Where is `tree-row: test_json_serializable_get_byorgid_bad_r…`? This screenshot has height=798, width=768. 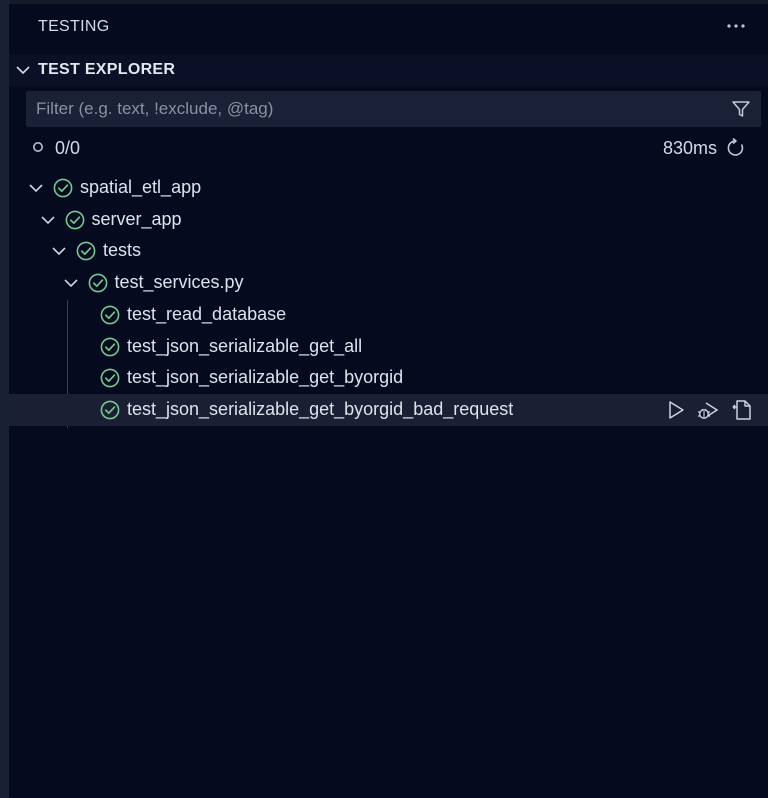
tree-row: test_json_serializable_get_byorgid_bad_r… is located at coordinates (388, 409).